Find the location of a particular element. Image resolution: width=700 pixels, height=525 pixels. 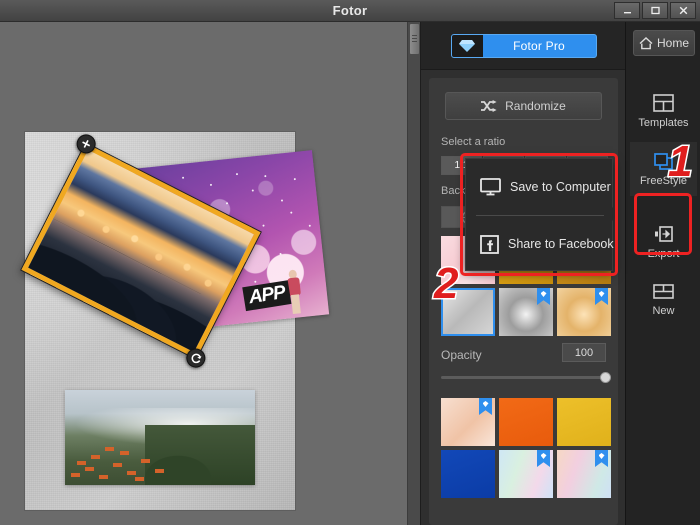

tool-rail: Home Templates FreeStyle Export New is located at coordinates (662, 273).